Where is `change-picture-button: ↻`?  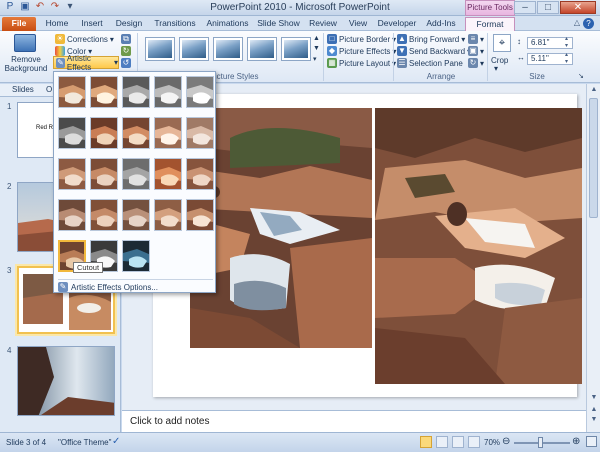
change-picture-button: ↻ is located at coordinates (126, 51).